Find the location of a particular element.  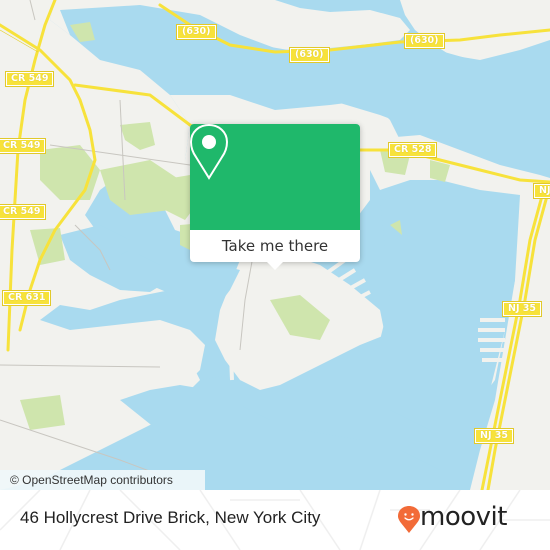

water-central-bay is located at coordinates (442, 312).